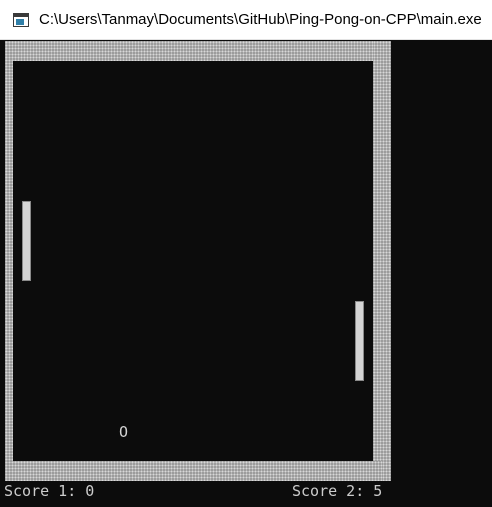 Image resolution: width=492 pixels, height=507 pixels. What do you see at coordinates (337, 491) in the screenshot?
I see `player-2-score: Score 2: 5` at bounding box center [337, 491].